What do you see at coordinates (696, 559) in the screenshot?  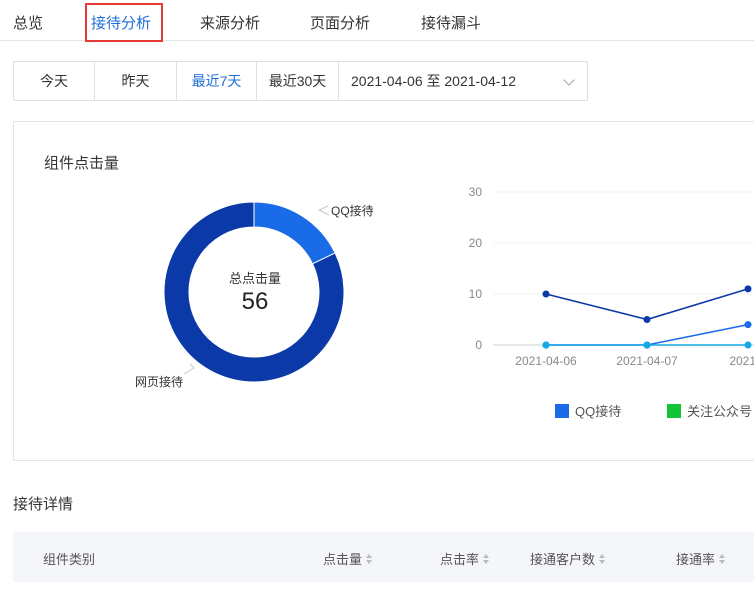 I see `col-connect-rate-label: 接通率` at bounding box center [696, 559].